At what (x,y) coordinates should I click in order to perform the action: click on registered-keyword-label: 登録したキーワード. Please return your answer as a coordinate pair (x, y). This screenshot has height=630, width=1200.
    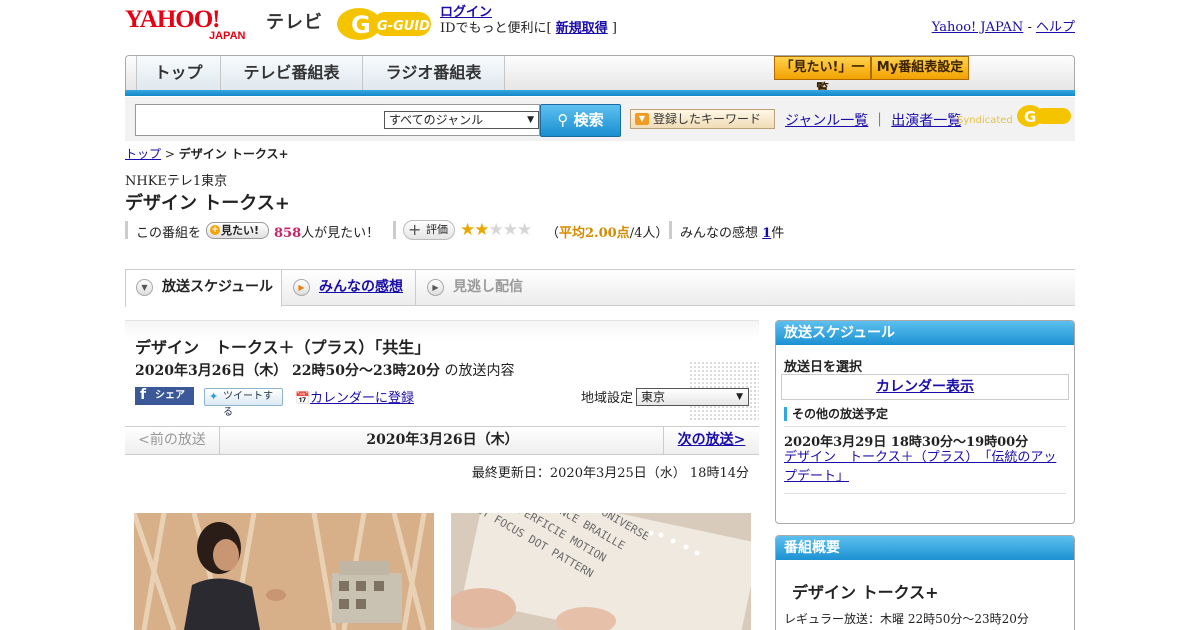
    Looking at the image, I should click on (707, 119).